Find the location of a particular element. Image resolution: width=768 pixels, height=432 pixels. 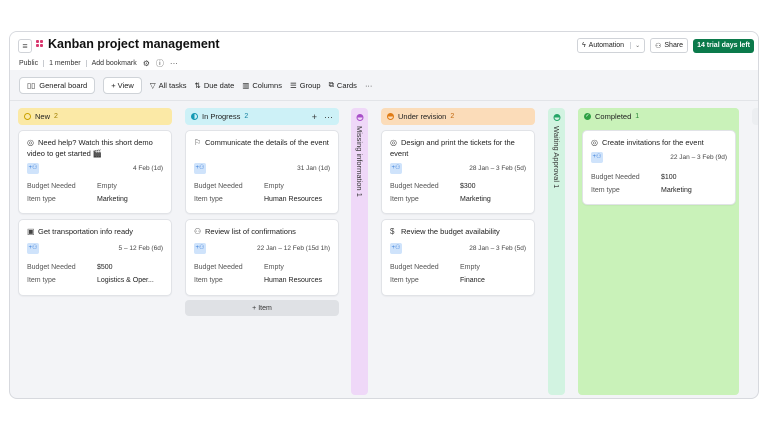

members-link: 1 member is located at coordinates (65, 63).